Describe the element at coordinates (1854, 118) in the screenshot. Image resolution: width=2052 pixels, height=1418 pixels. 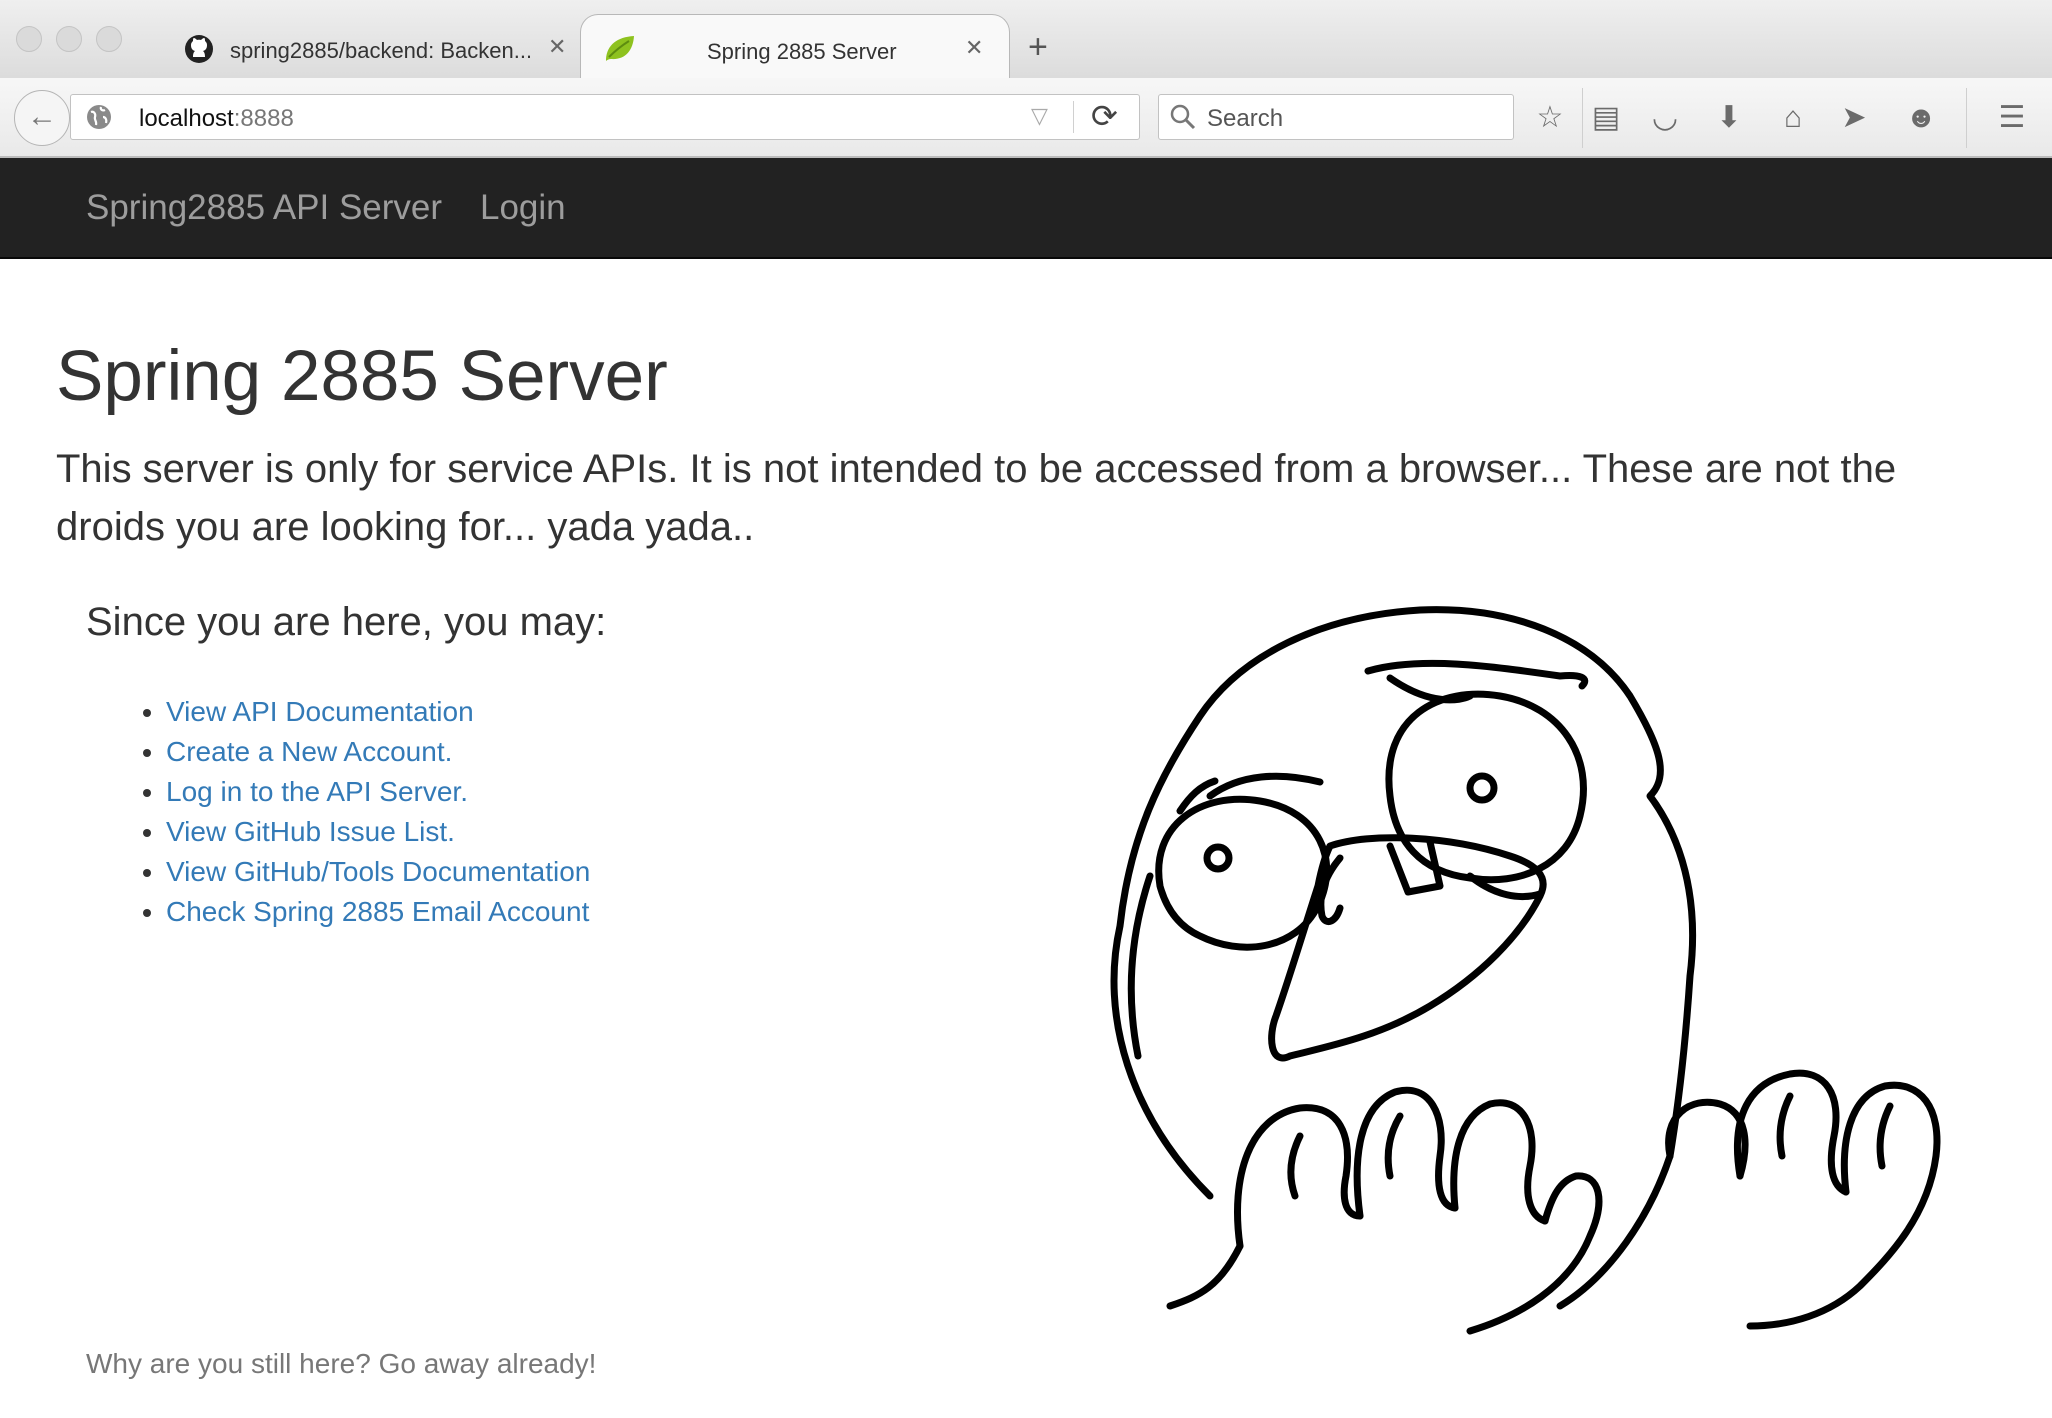
I see `send-icon: ➤` at that location.